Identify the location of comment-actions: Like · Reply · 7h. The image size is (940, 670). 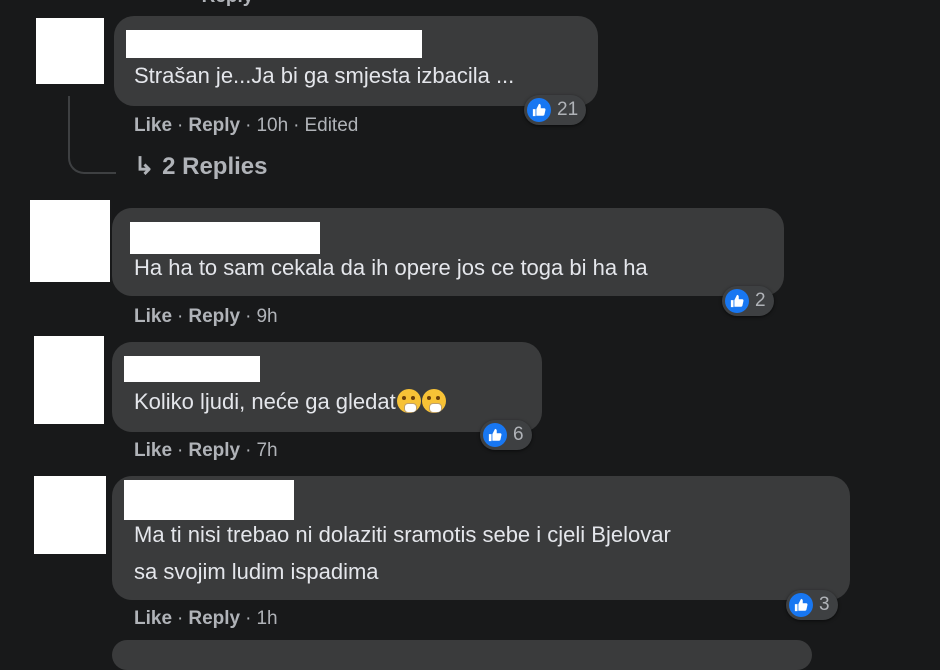
(206, 450).